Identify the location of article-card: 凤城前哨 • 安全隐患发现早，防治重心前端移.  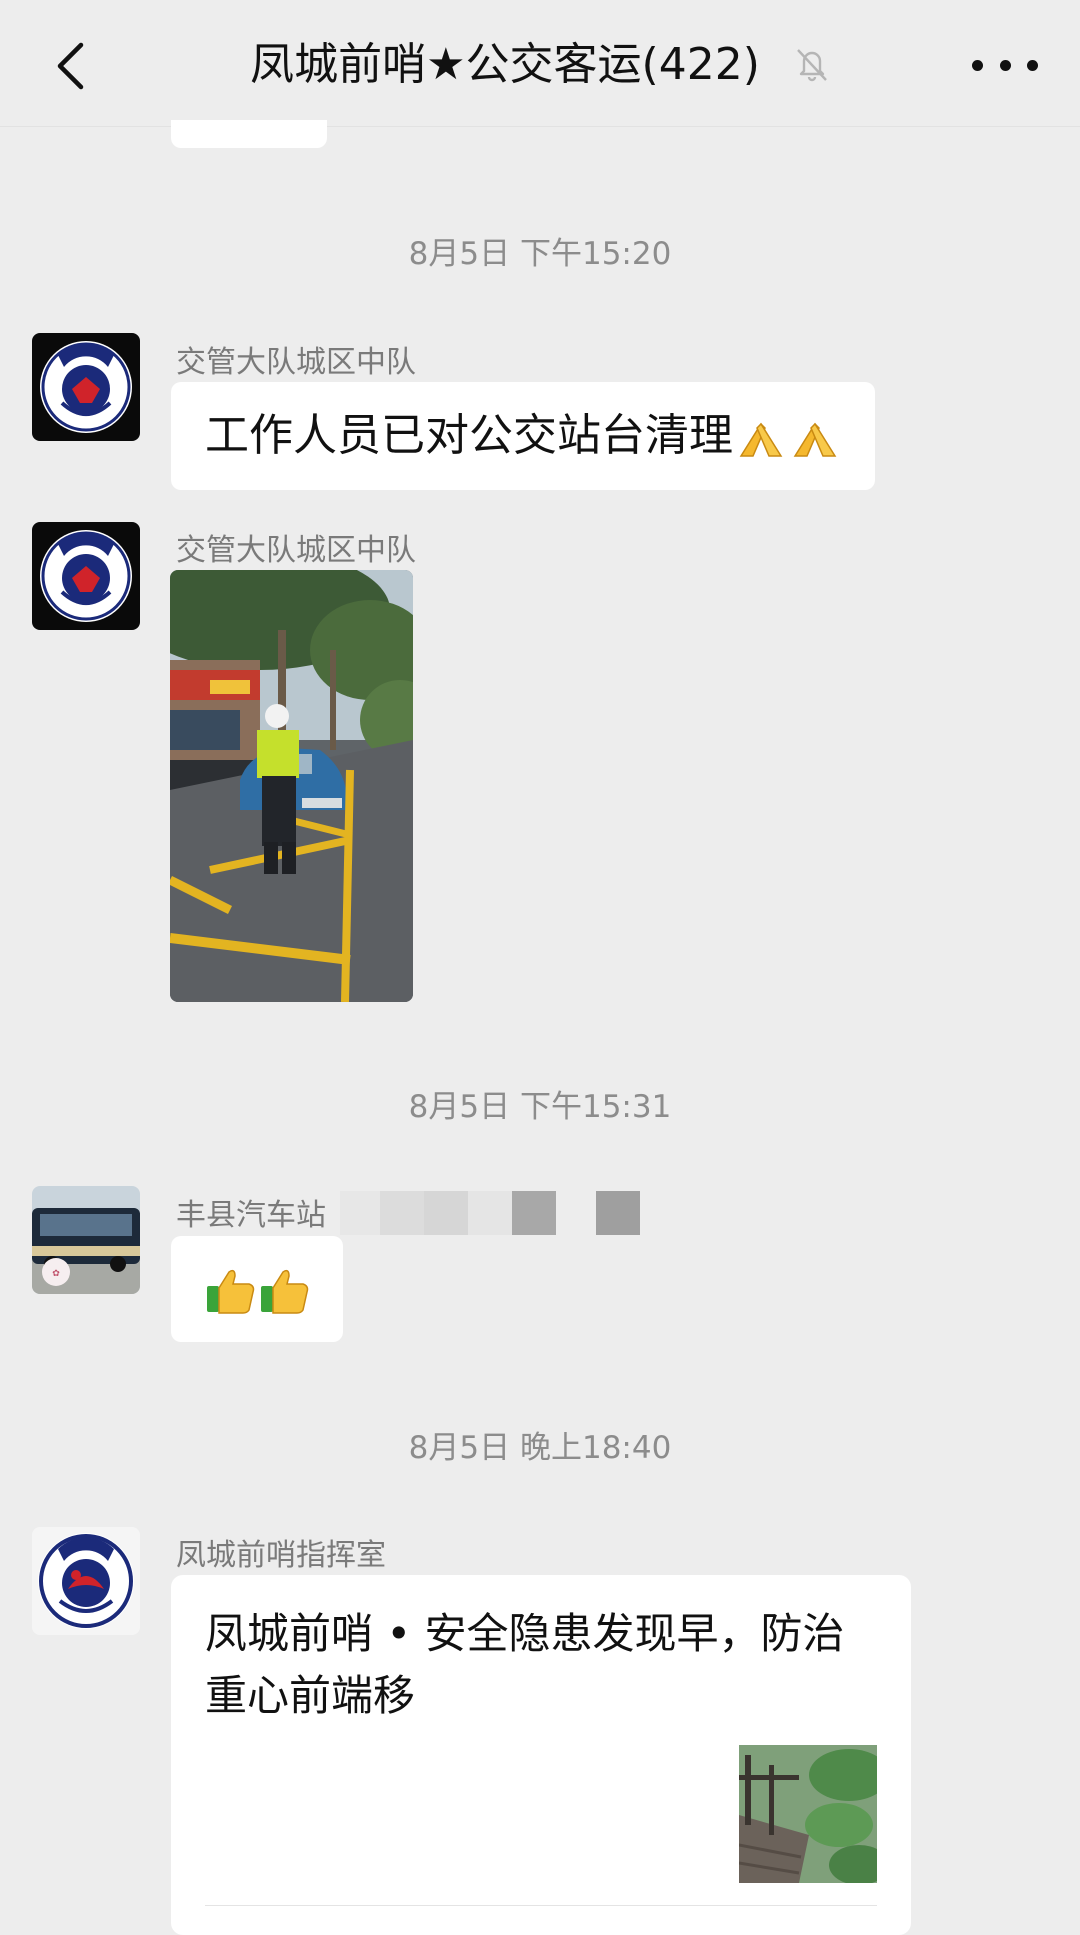
(541, 1755).